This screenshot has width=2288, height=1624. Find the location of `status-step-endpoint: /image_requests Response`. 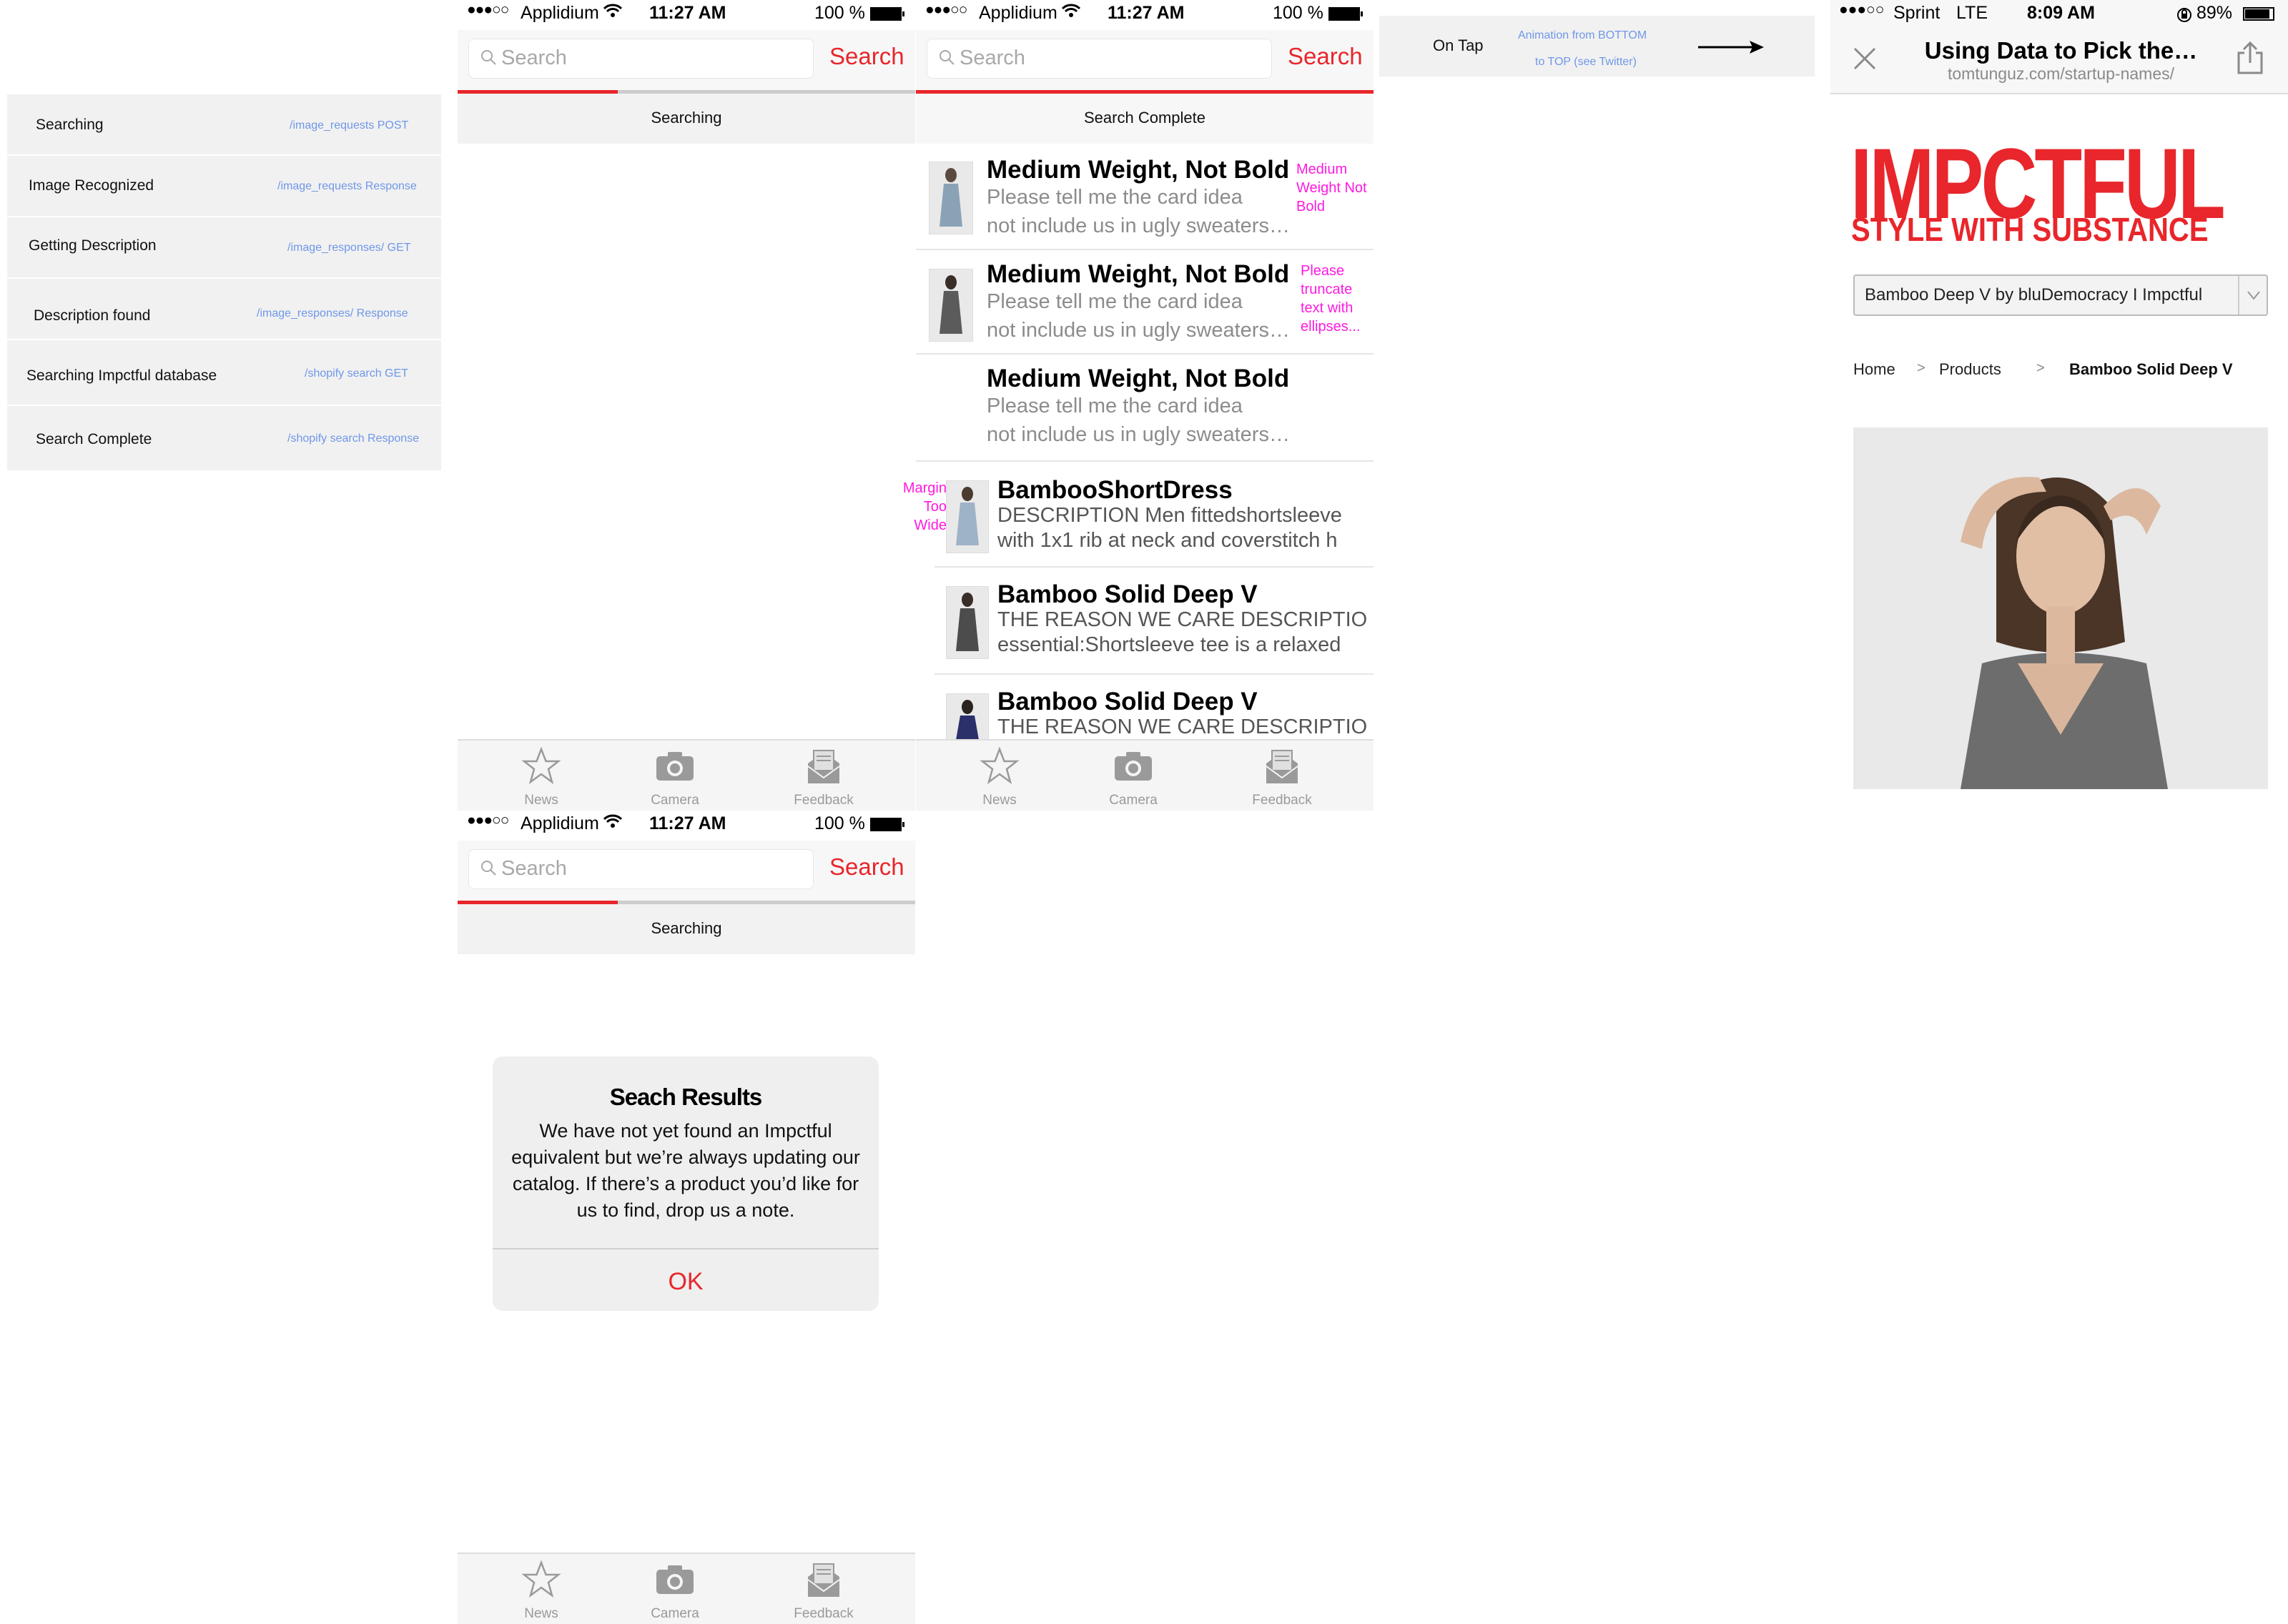

status-step-endpoint: /image_requests Response is located at coordinates (347, 186).